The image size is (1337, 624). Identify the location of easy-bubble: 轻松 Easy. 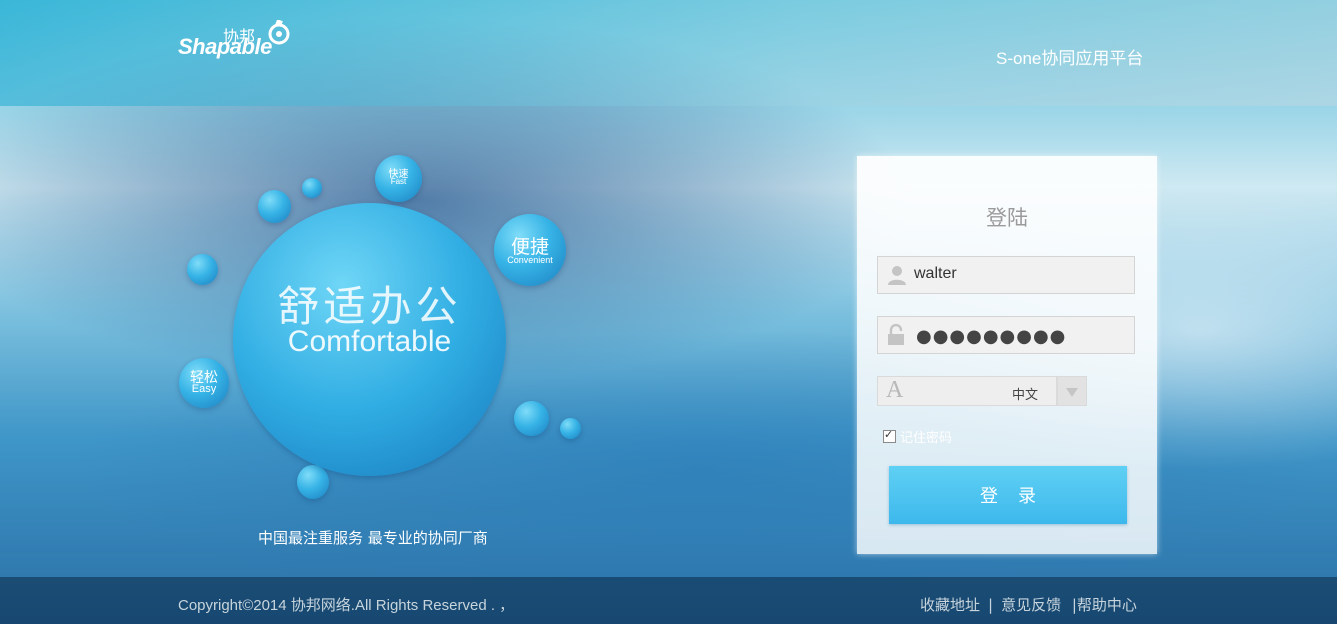
(204, 383).